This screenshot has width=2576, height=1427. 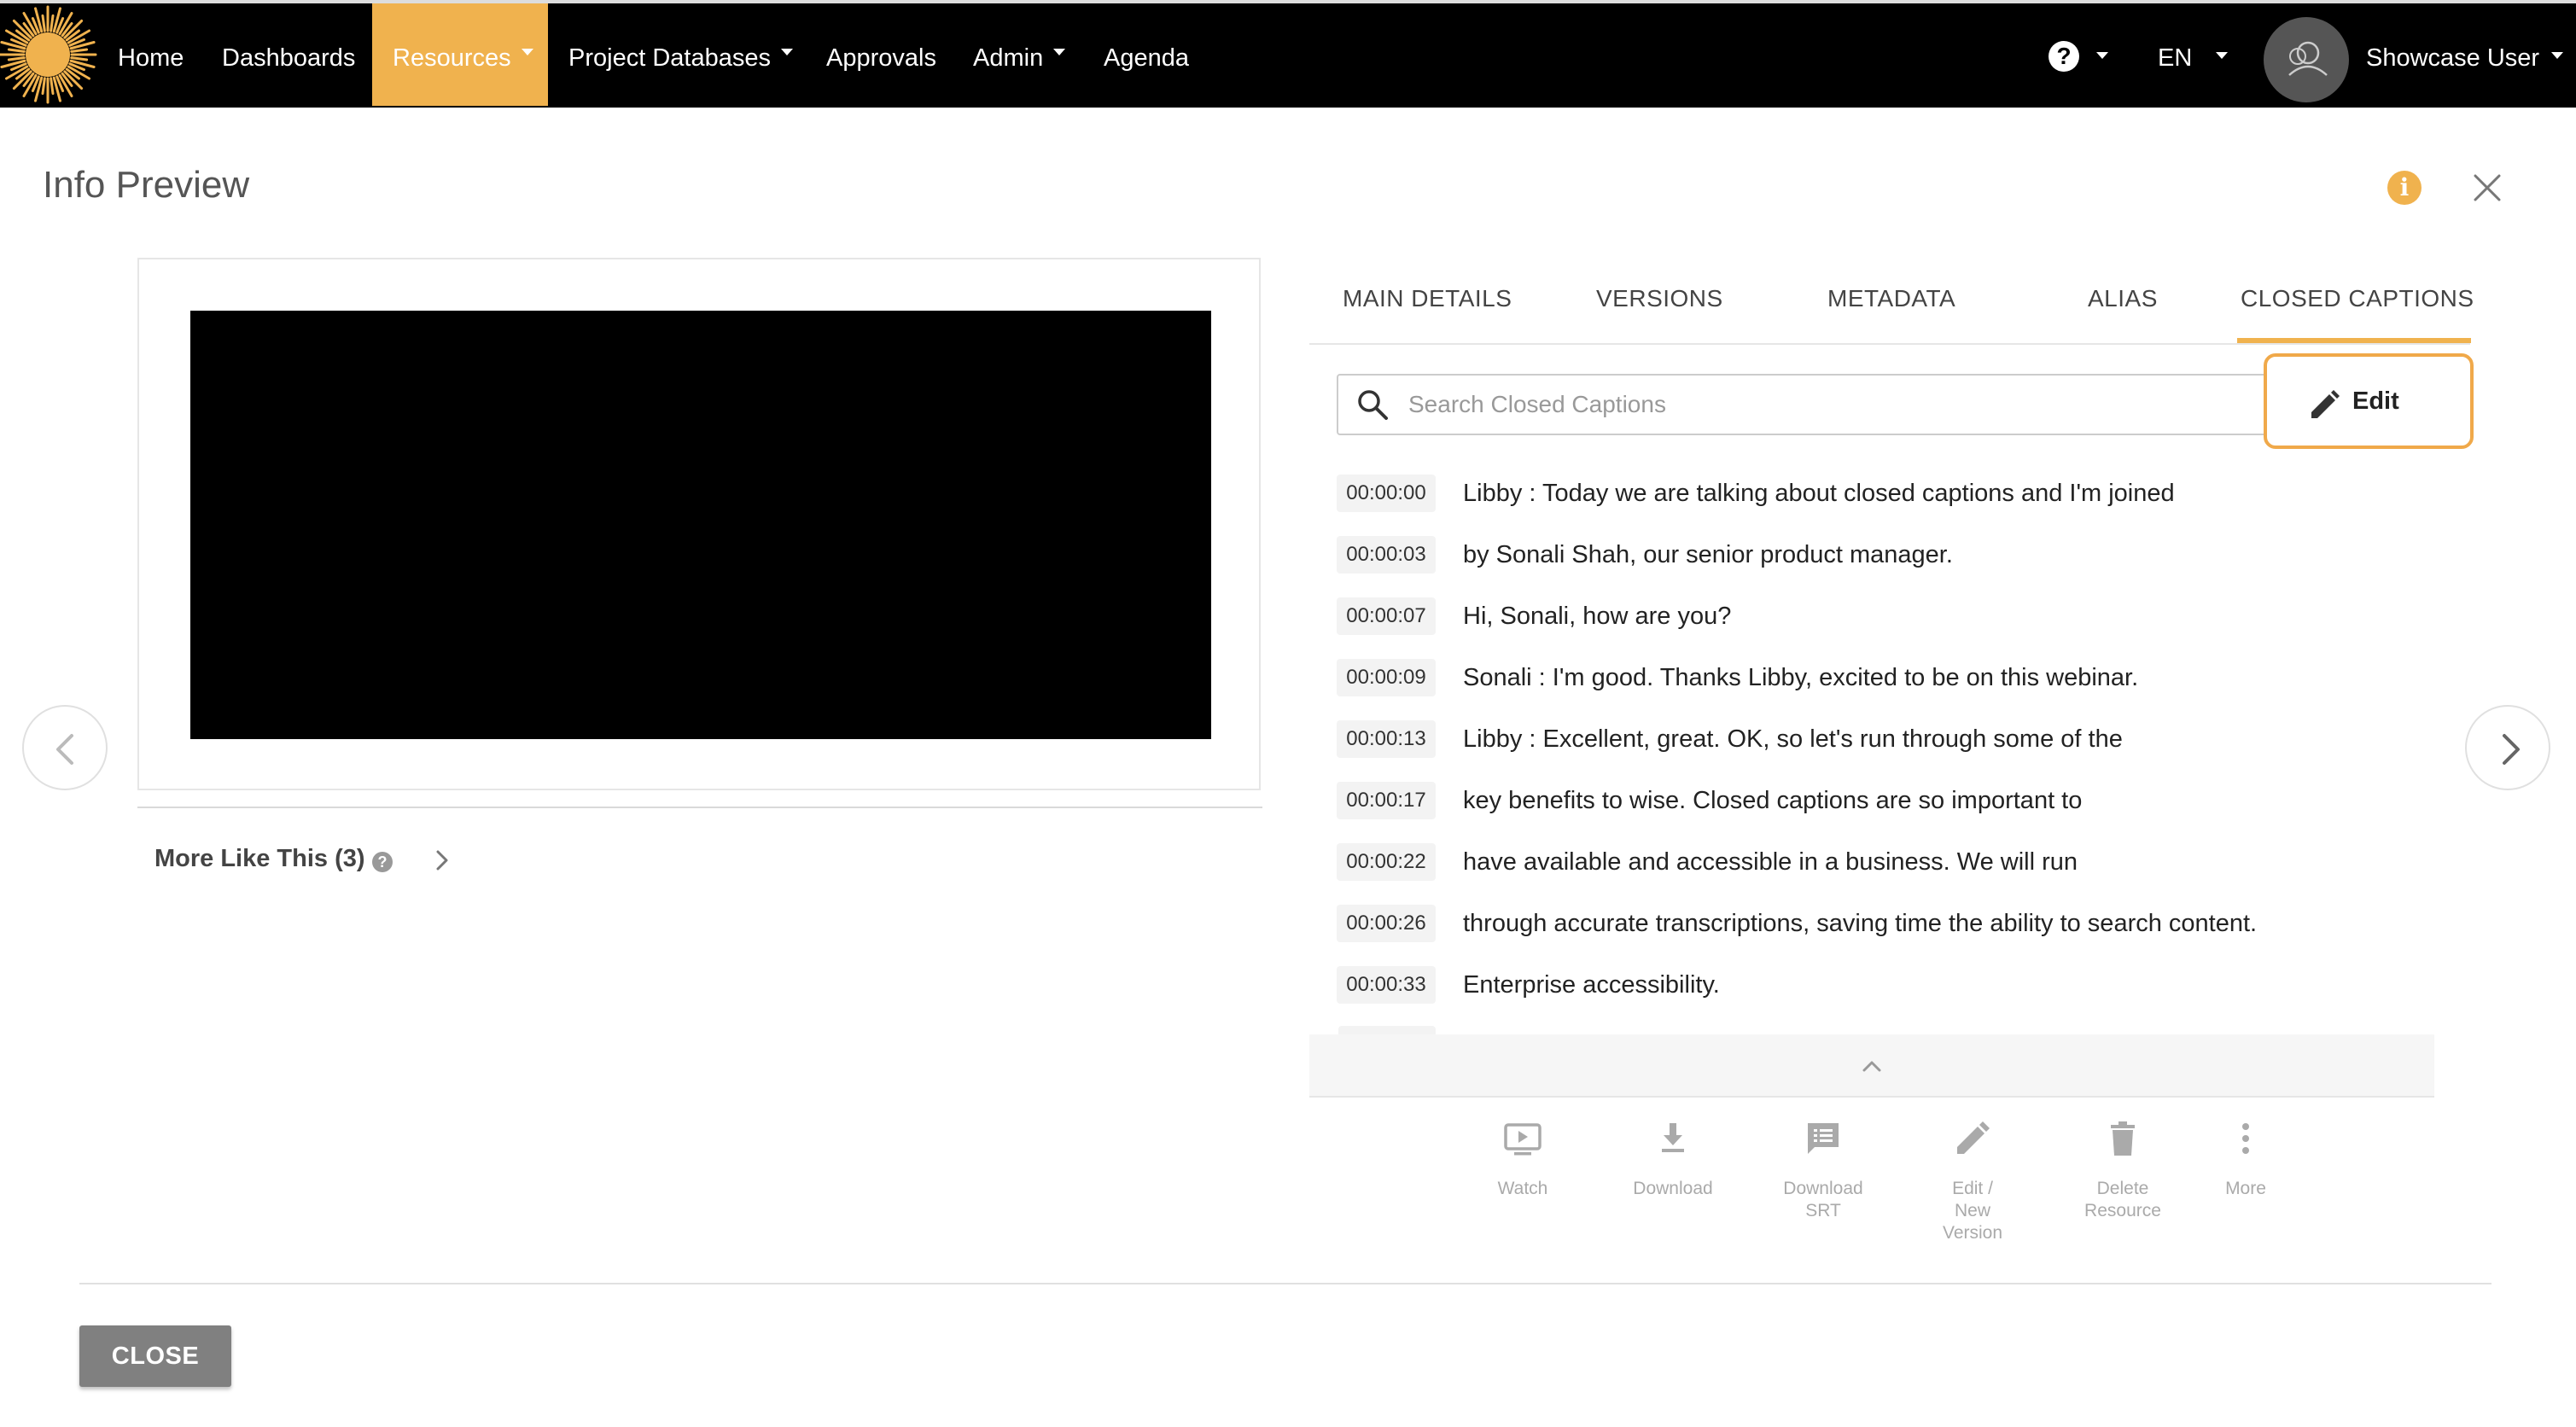 I want to click on edit-version-label-line: Version, so click(x=1972, y=1233).